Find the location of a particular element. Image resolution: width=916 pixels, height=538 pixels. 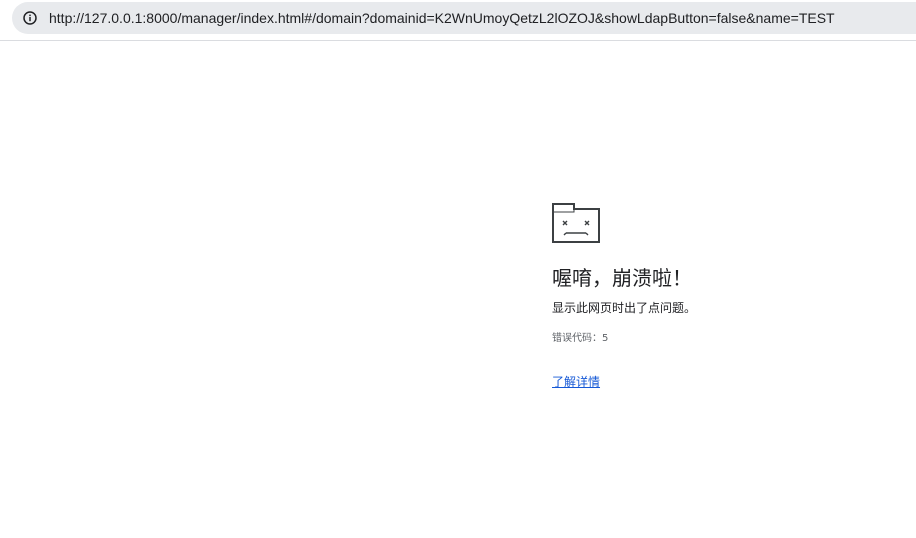

learn-more-link: 了解详情 is located at coordinates (576, 382).